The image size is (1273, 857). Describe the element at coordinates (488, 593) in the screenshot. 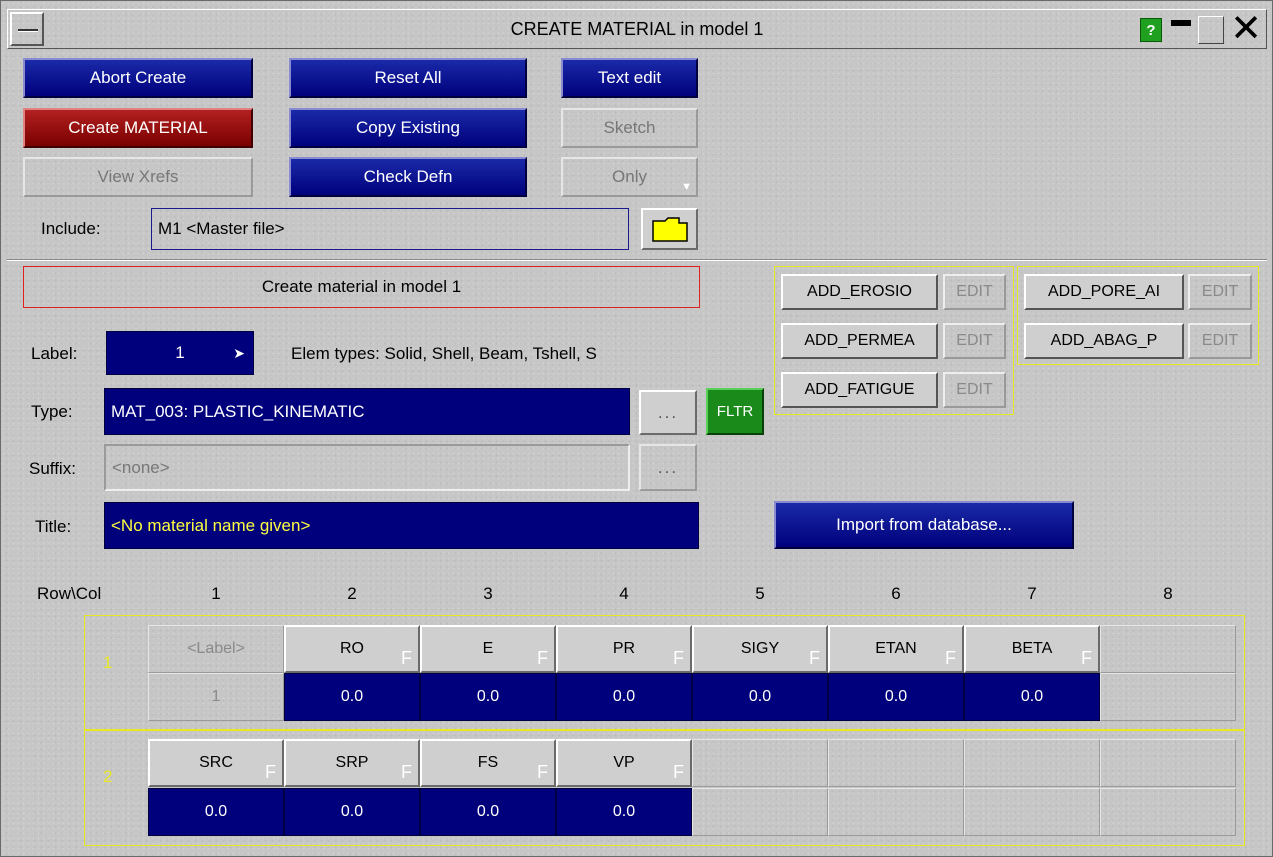

I see `column-number: 3` at that location.